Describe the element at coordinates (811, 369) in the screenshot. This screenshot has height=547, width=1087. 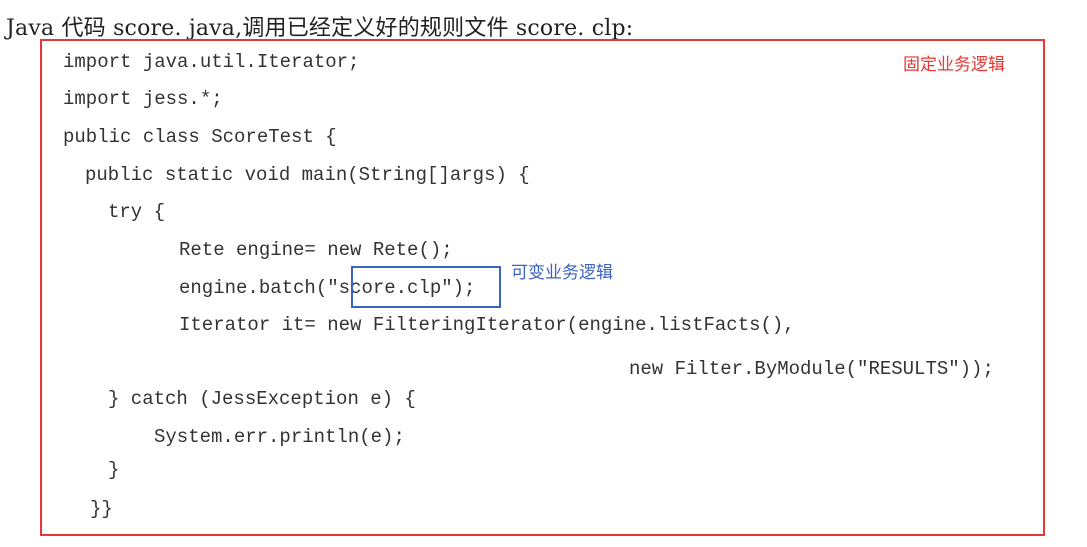
I see `code-line-9: new Filter.ByModule("RESULTS"));` at that location.